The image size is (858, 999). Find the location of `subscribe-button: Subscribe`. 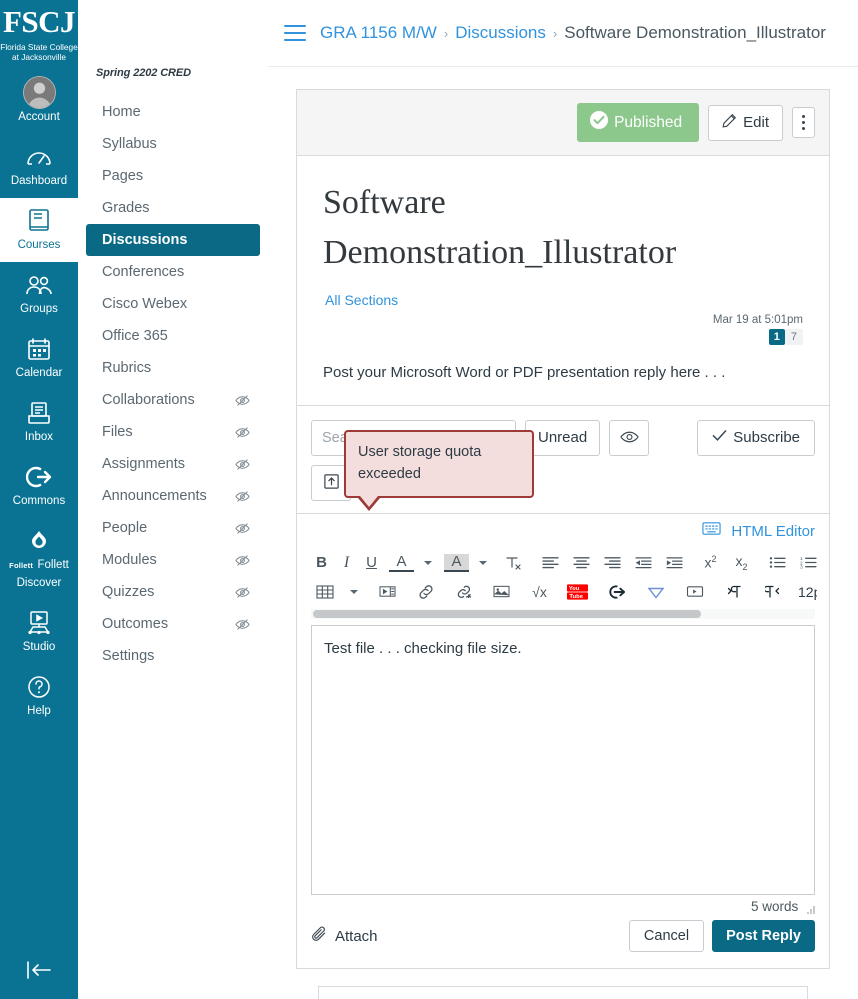

subscribe-button: Subscribe is located at coordinates (756, 438).